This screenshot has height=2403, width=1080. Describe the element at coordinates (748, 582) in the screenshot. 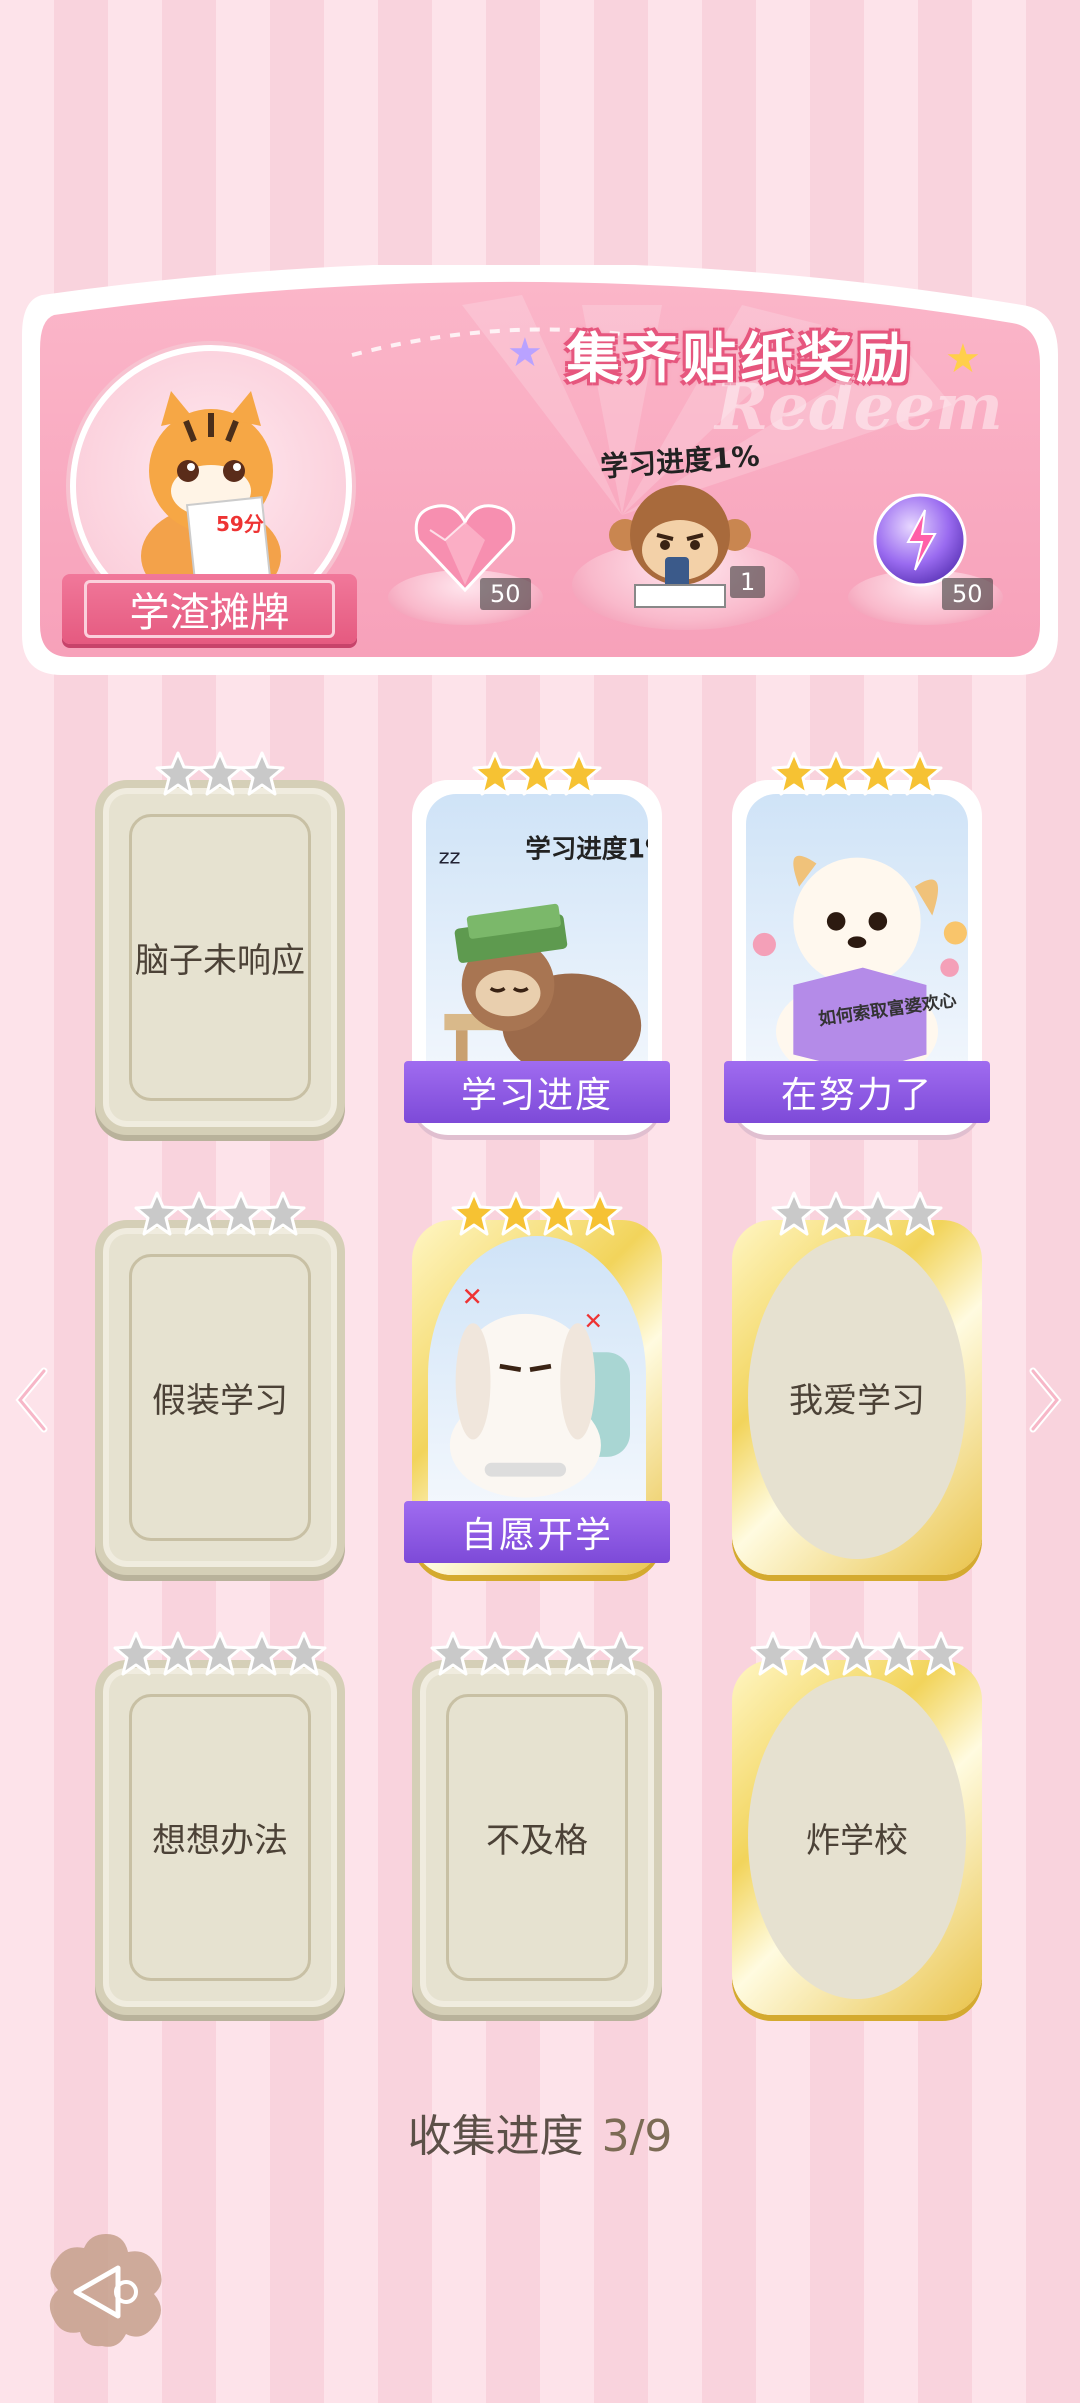

I see `reward-count: 1` at that location.